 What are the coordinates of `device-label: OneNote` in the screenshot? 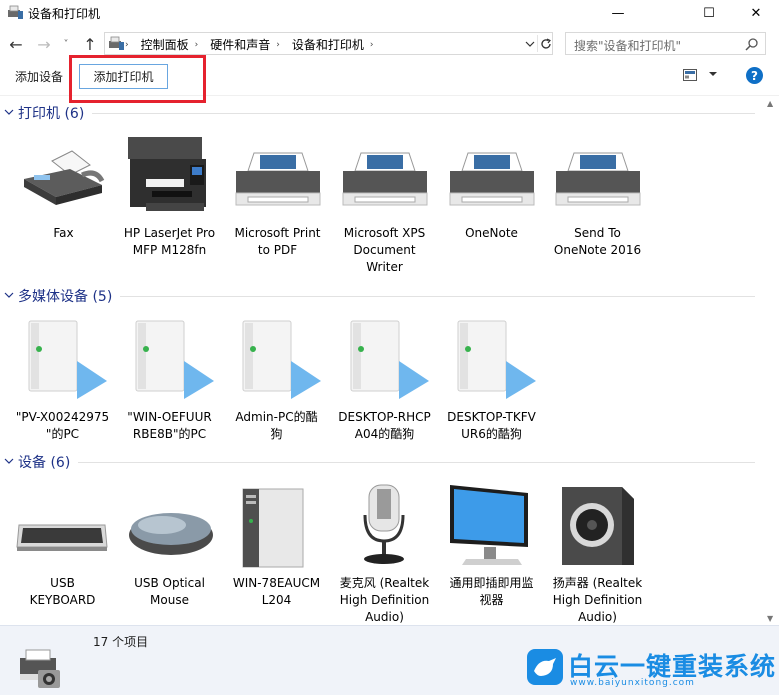 It's located at (491, 233).